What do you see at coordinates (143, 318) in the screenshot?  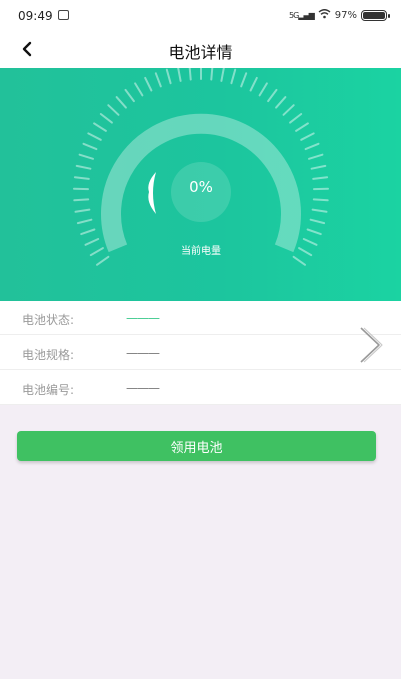 I see `battery-status-value: ———` at bounding box center [143, 318].